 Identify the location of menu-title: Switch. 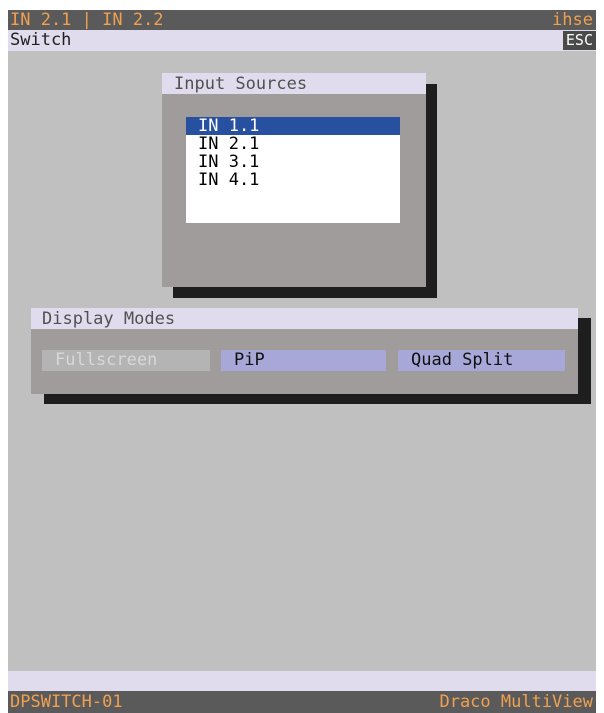
(41, 40).